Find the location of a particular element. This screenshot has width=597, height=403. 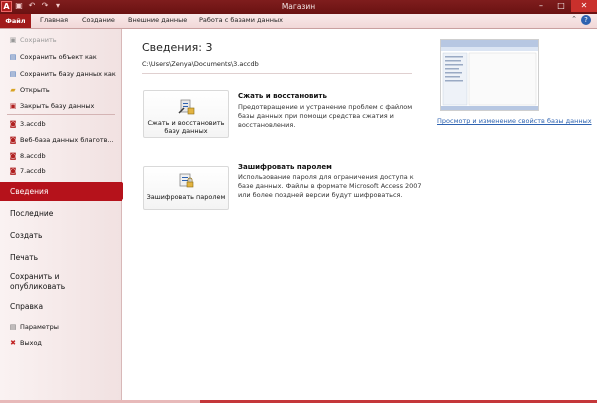

tab-home: Главная is located at coordinates (54, 20).